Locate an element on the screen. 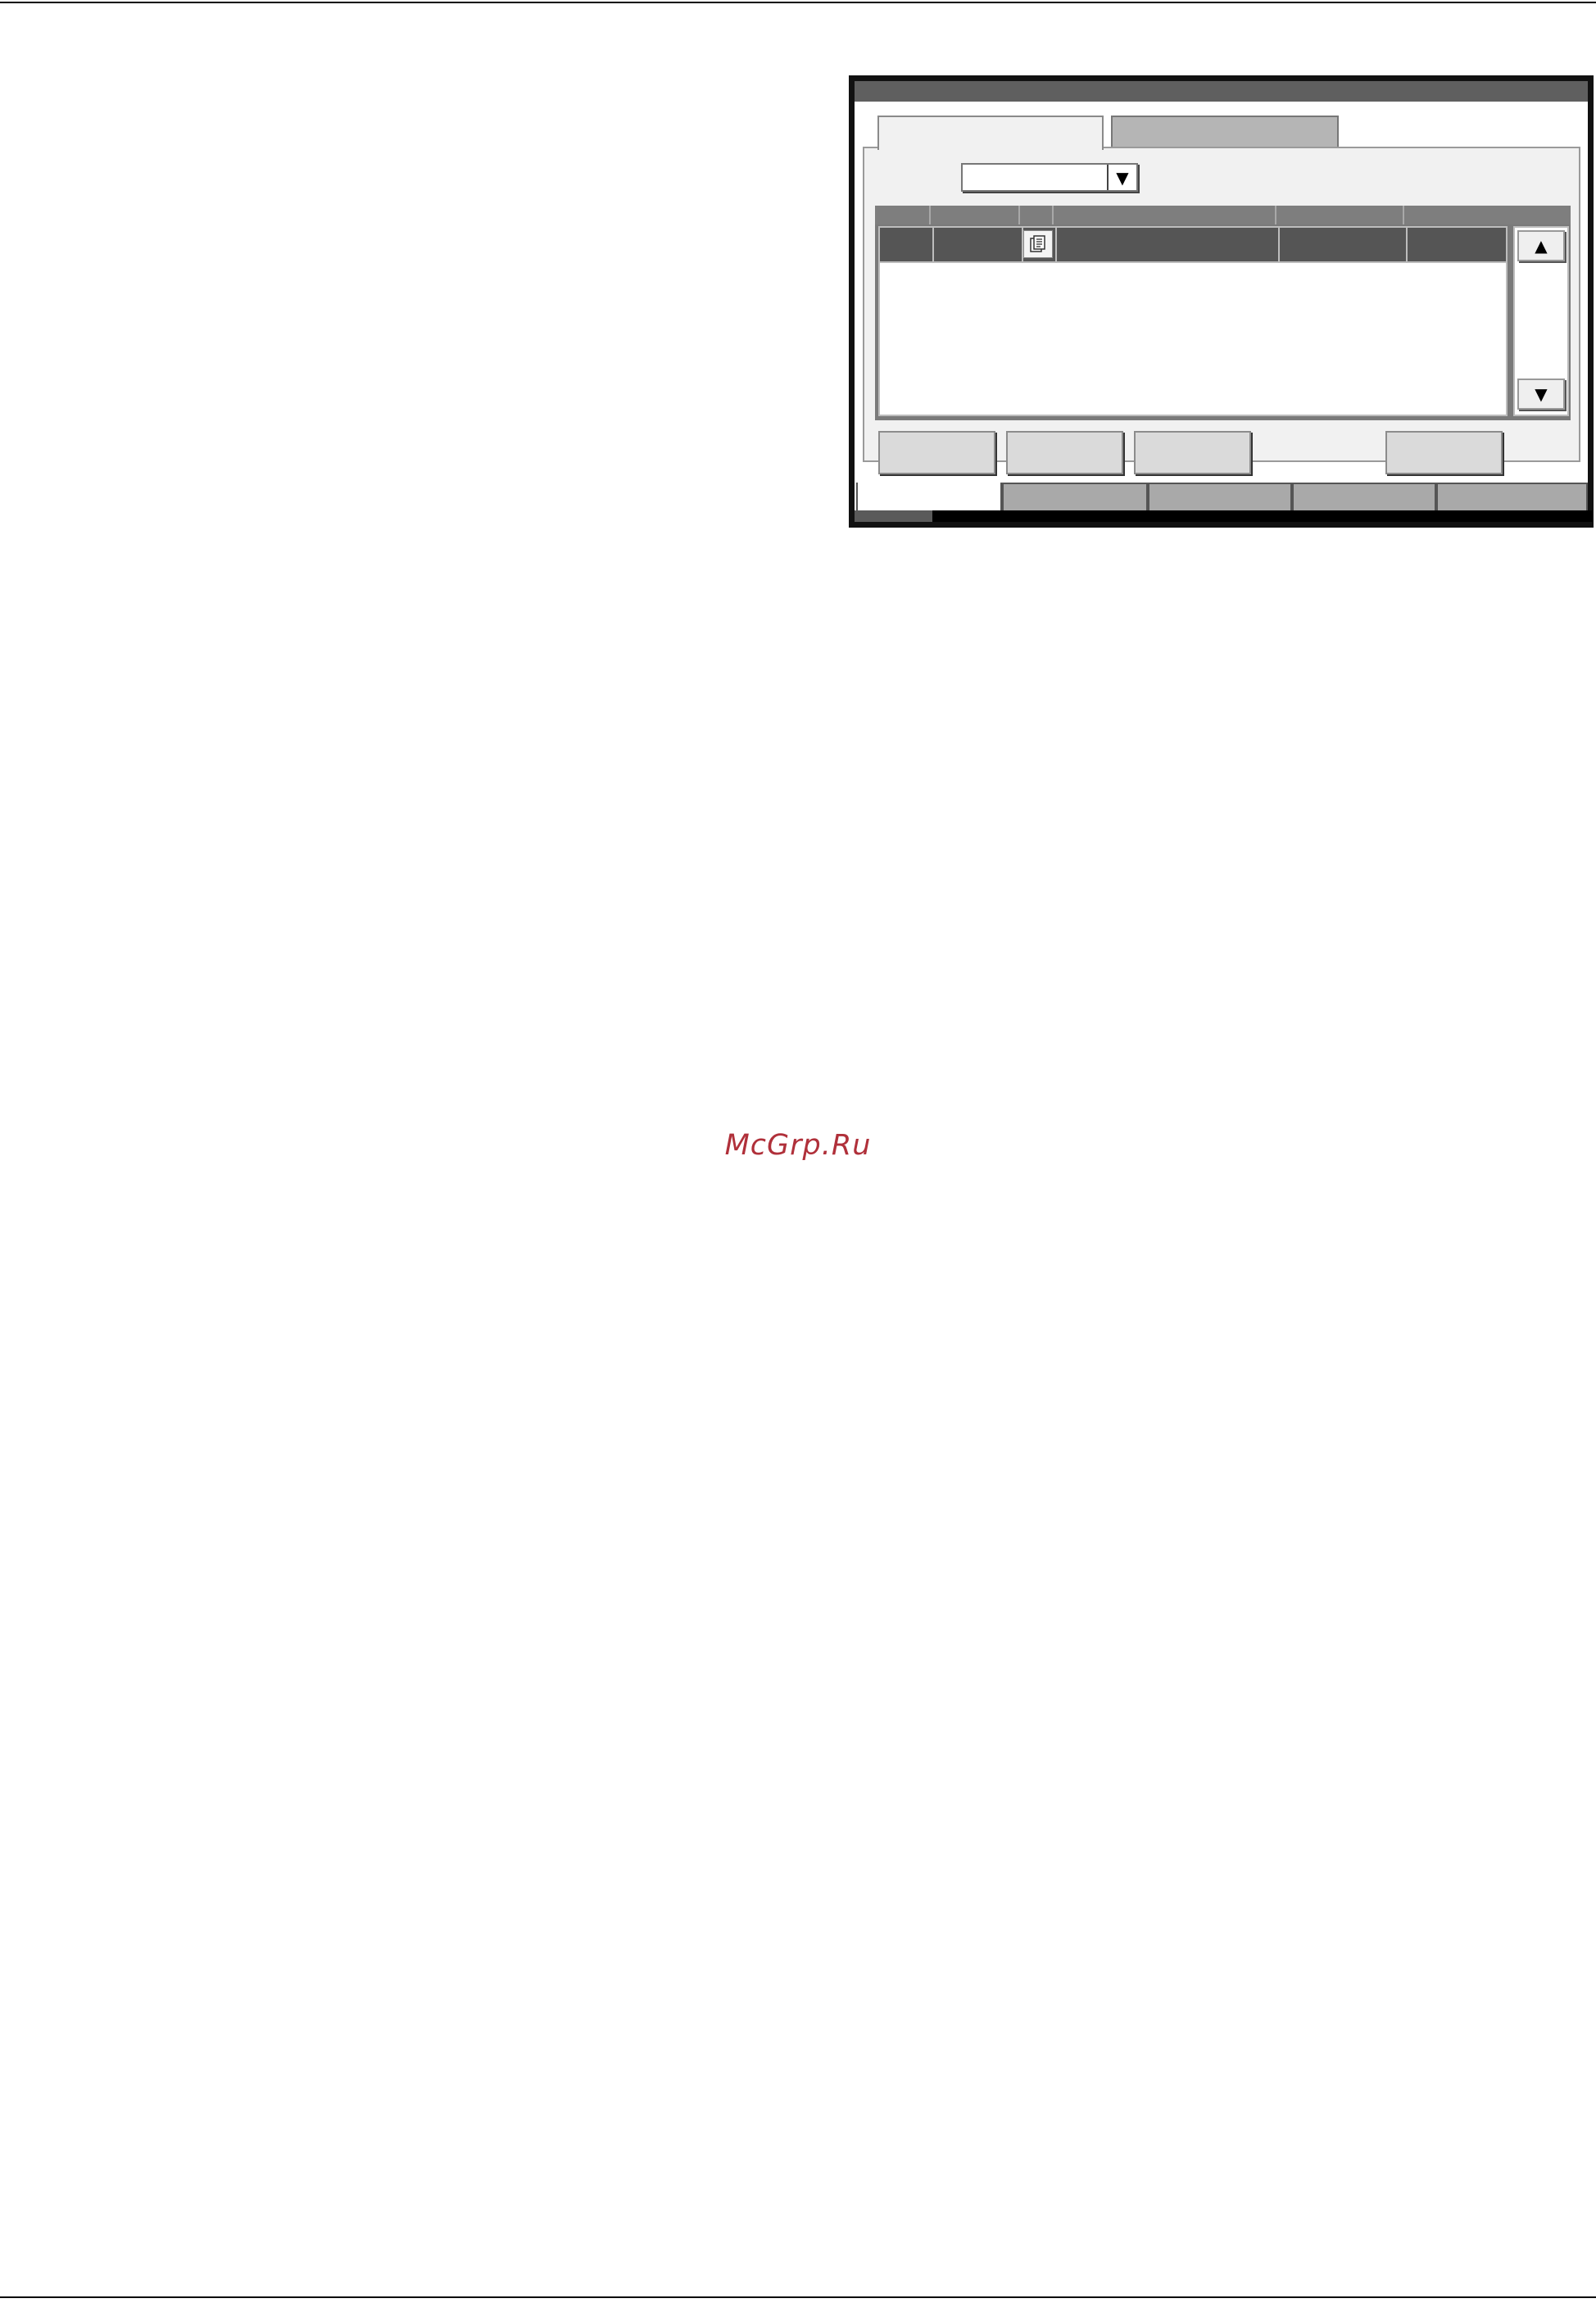  scroll-down-button: ▼ is located at coordinates (1541, 394).